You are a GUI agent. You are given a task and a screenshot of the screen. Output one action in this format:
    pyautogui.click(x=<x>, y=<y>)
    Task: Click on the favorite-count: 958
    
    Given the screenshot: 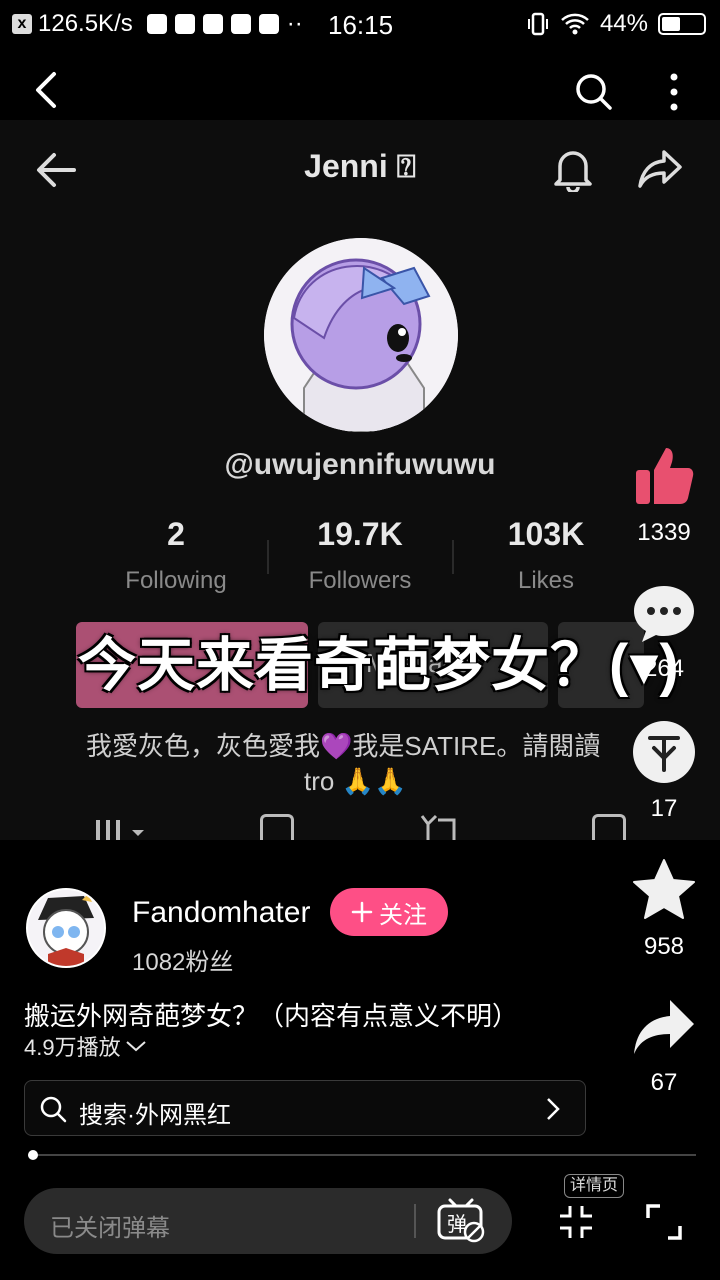 What is the action you would take?
    pyautogui.click(x=664, y=946)
    